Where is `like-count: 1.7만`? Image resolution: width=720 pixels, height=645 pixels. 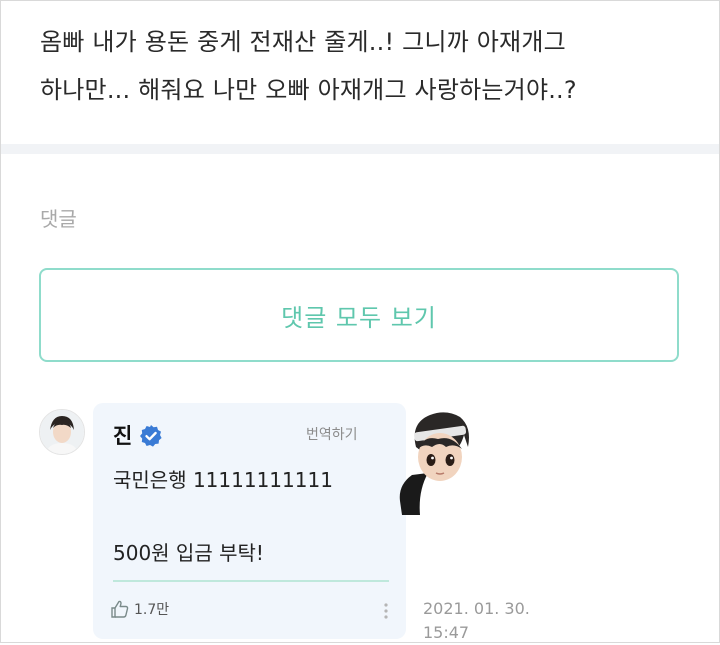 like-count: 1.7만 is located at coordinates (152, 610).